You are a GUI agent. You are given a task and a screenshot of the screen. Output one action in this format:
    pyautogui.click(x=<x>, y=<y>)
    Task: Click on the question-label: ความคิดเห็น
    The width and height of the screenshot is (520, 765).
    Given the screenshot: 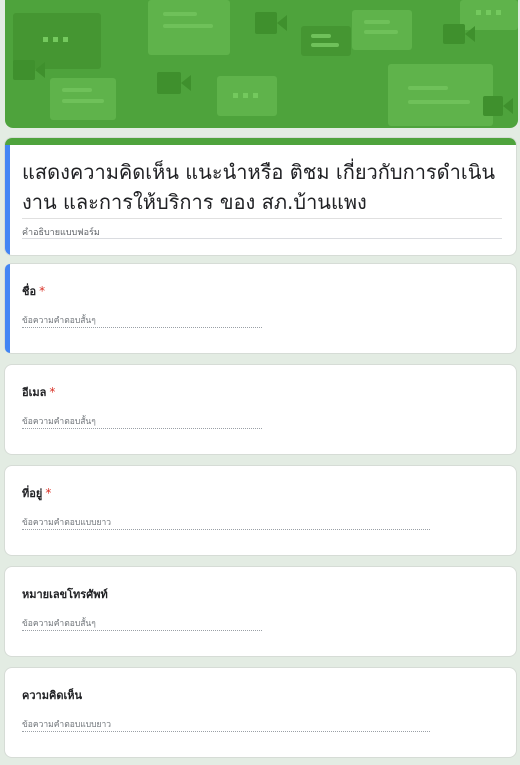 What is the action you would take?
    pyautogui.click(x=53, y=695)
    